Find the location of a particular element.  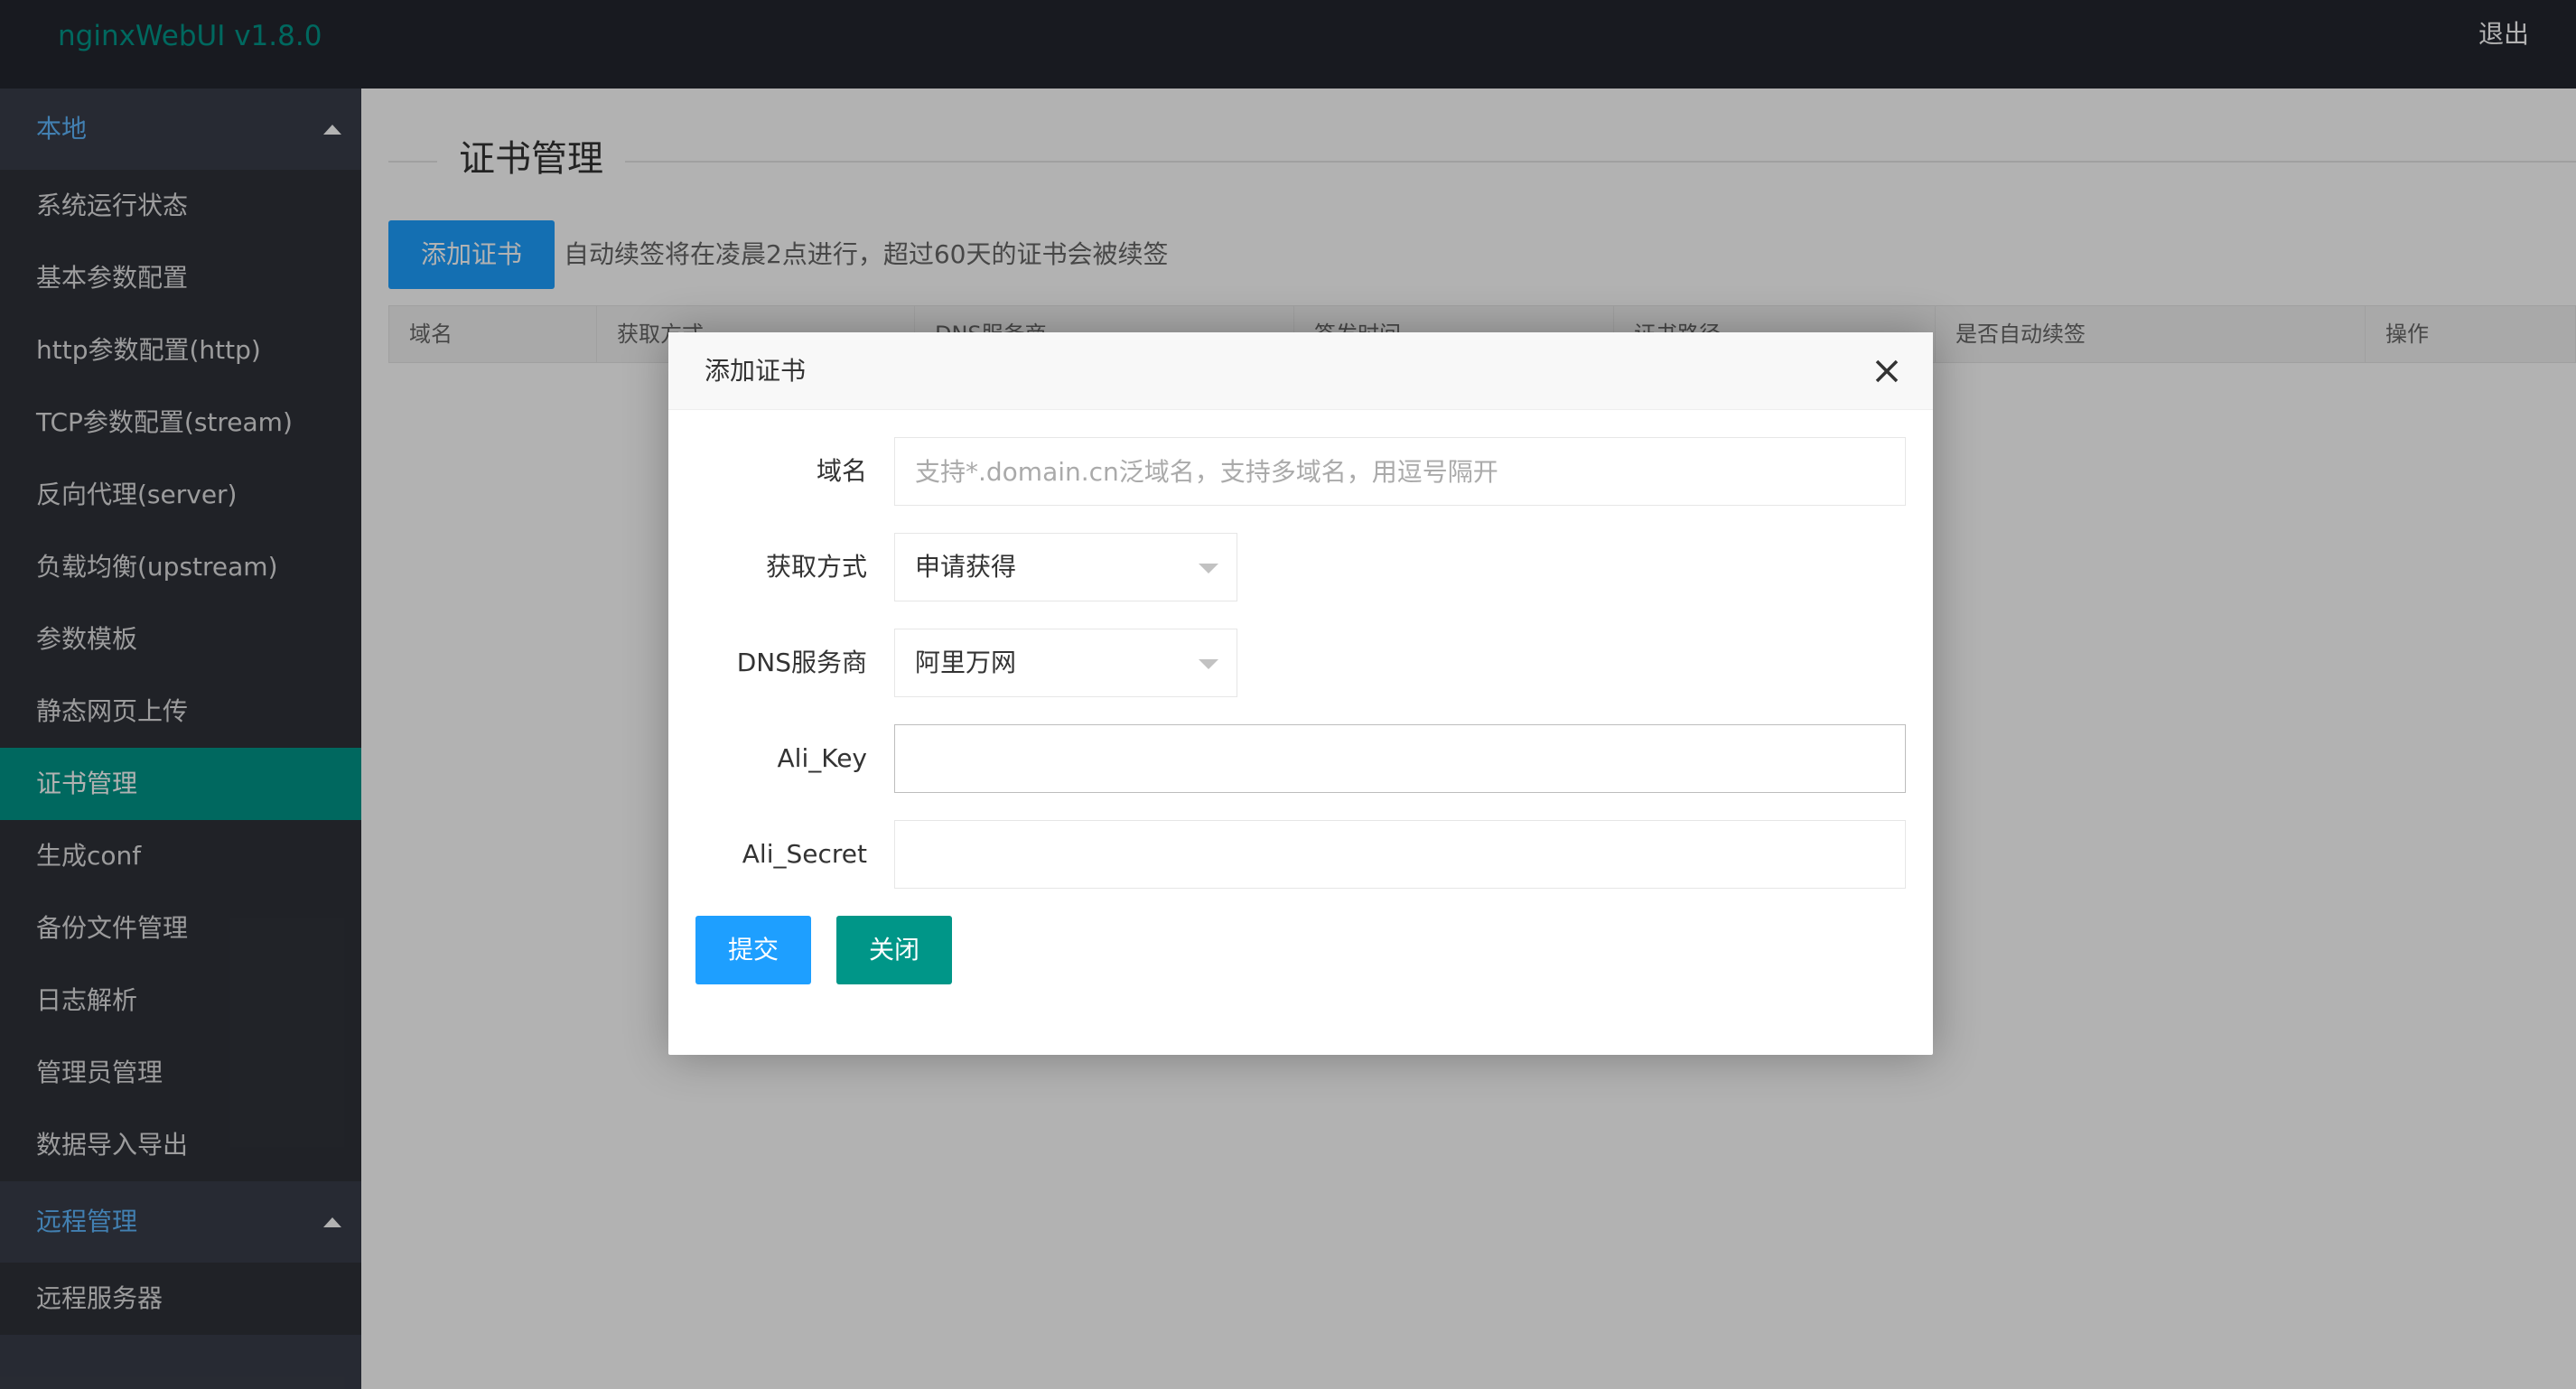

domain-input is located at coordinates (1400, 471).